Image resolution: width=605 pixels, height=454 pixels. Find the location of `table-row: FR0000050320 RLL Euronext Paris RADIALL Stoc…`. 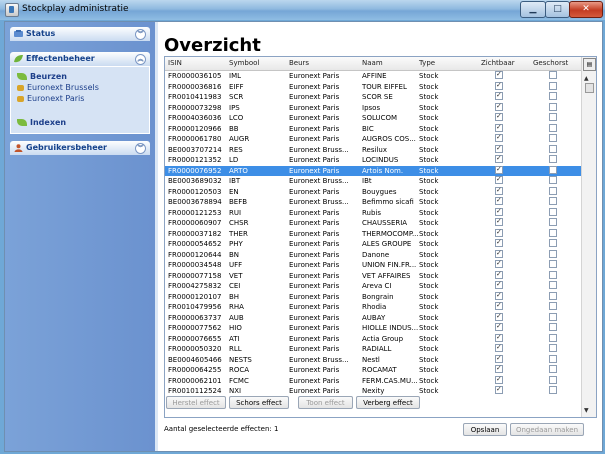

table-row: FR0000050320 RLL Euronext Paris RADIALL Stoc… is located at coordinates (373, 348).